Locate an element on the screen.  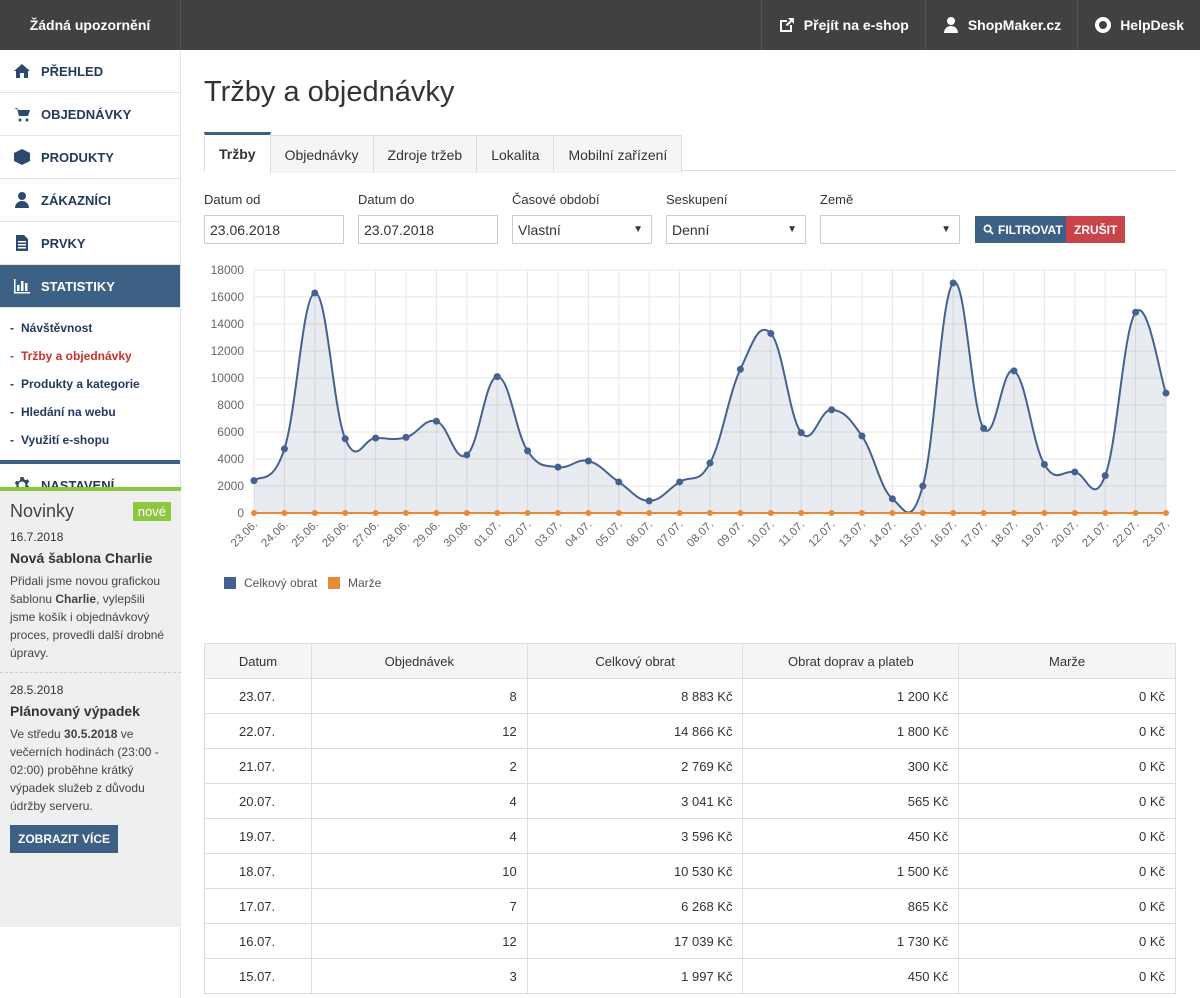
subitem-web-search: - Hledání na webu is located at coordinates (90, 412).